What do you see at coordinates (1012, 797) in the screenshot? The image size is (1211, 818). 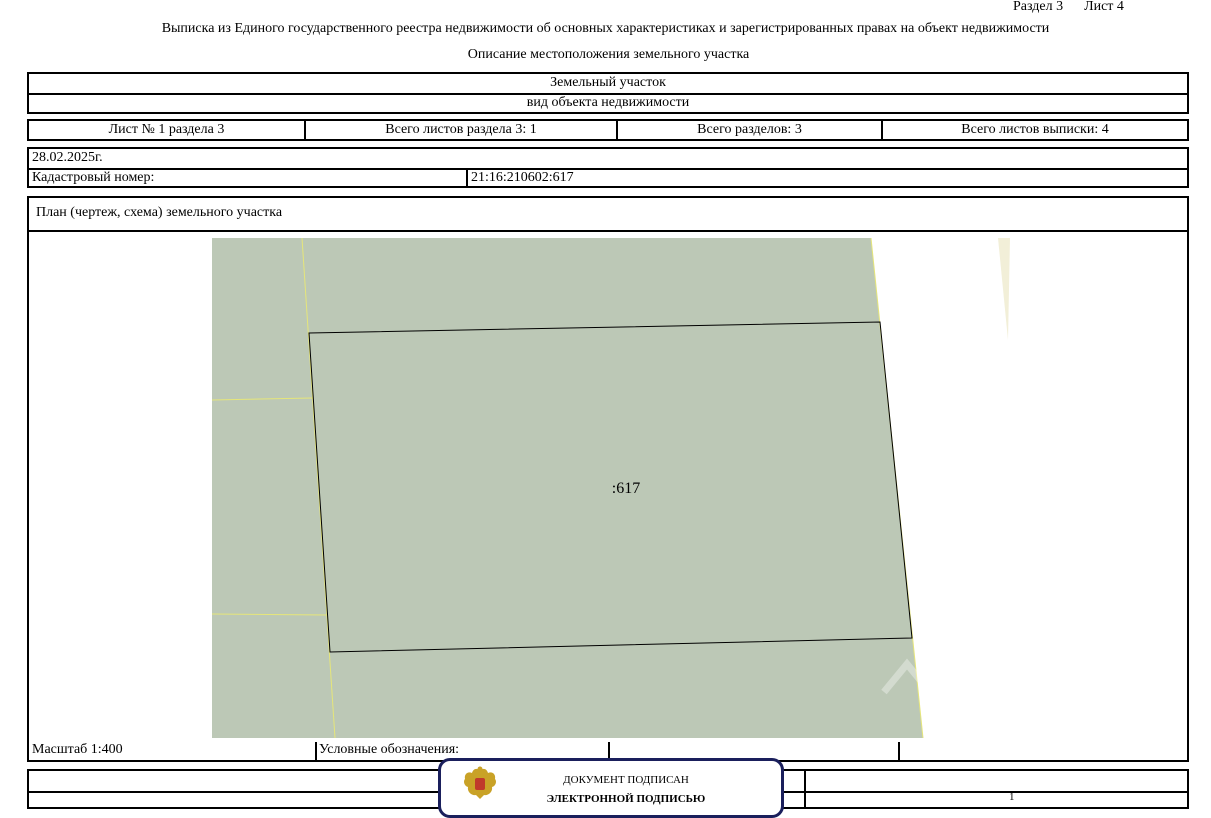 I see `signature-right-value: 1` at bounding box center [1012, 797].